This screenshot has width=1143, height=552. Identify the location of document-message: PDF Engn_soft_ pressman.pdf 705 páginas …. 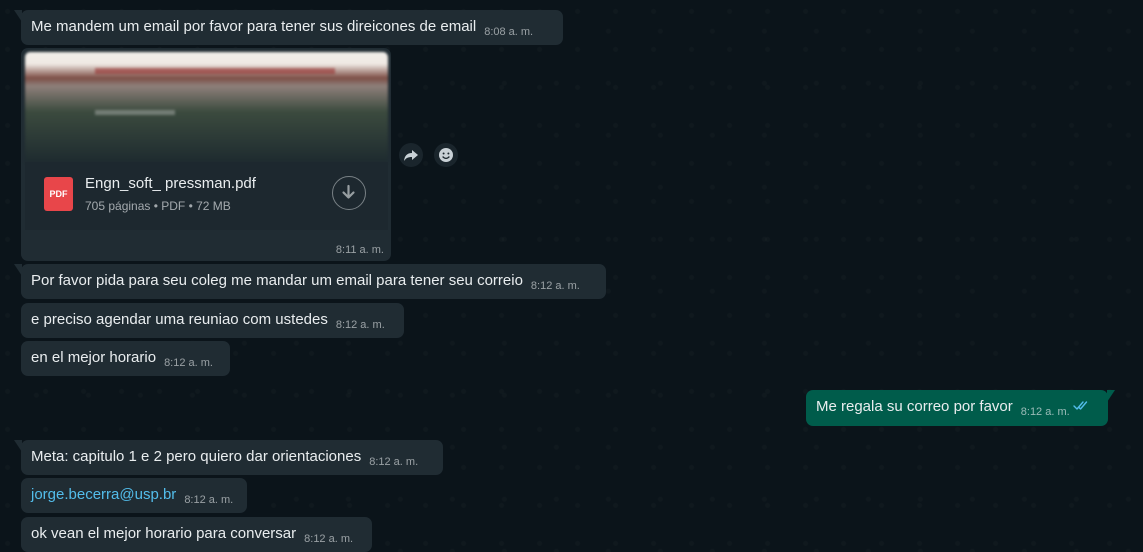
(206, 154).